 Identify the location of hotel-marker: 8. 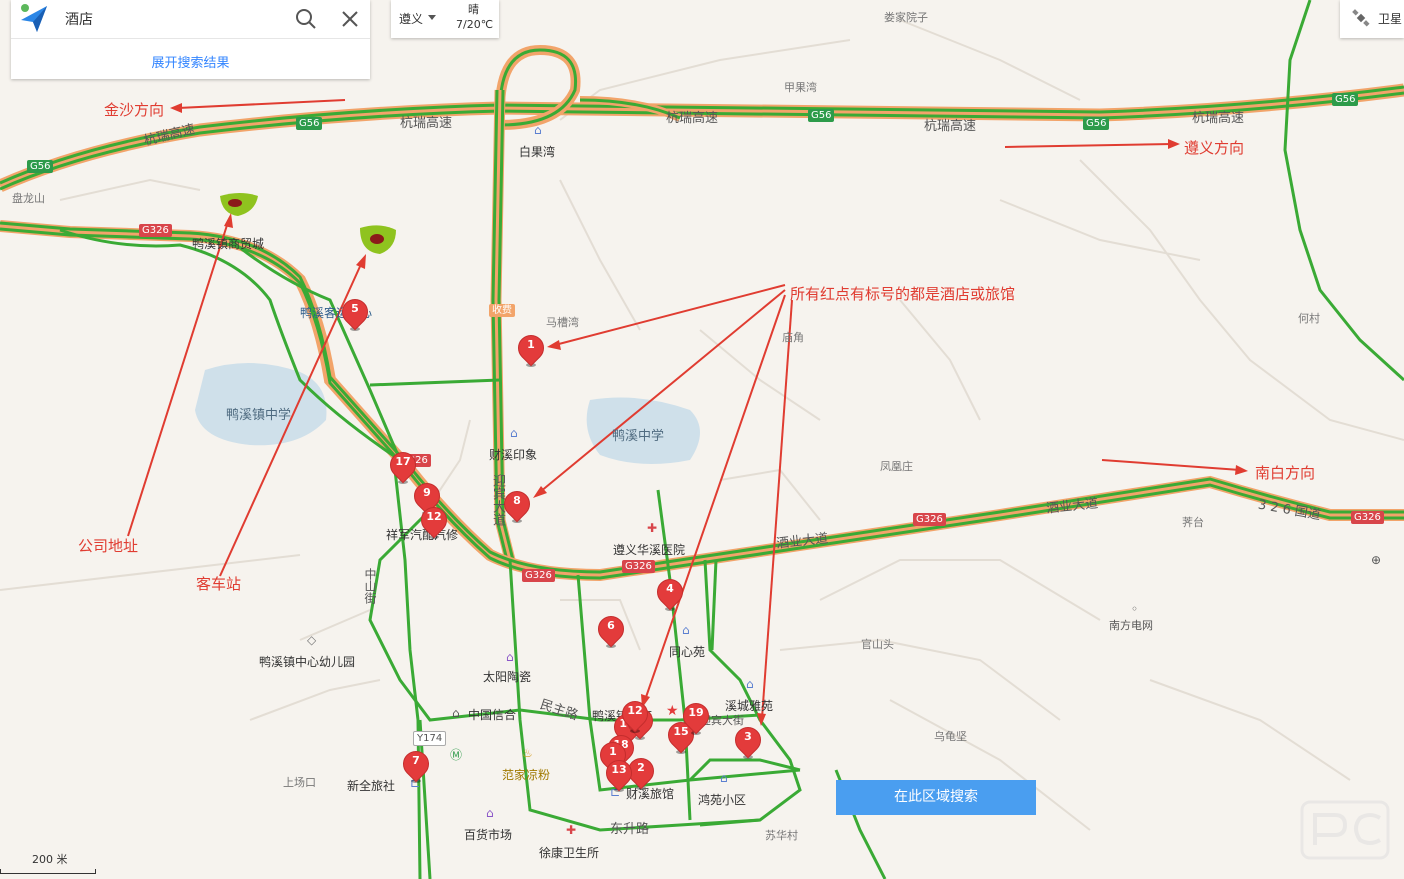
(517, 504).